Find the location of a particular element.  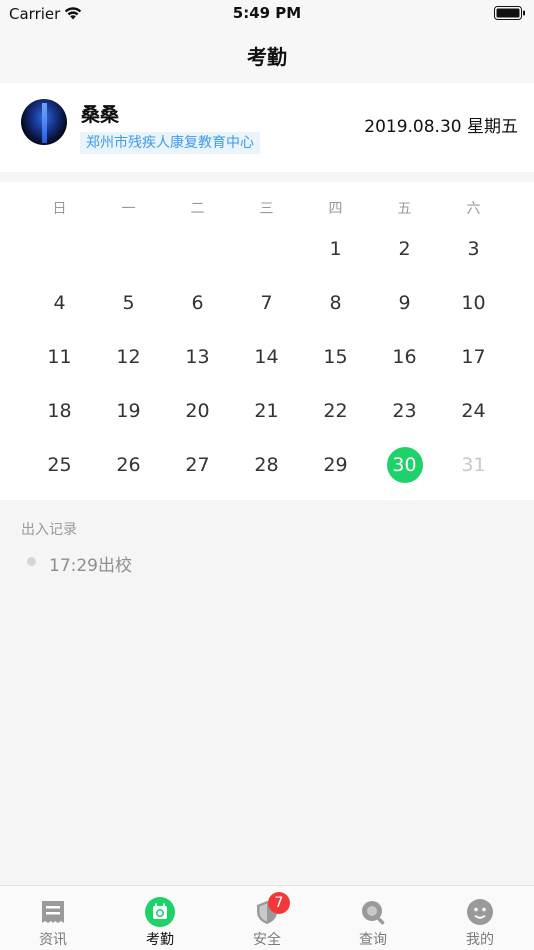

calendar-day-number: 22 is located at coordinates (335, 411).